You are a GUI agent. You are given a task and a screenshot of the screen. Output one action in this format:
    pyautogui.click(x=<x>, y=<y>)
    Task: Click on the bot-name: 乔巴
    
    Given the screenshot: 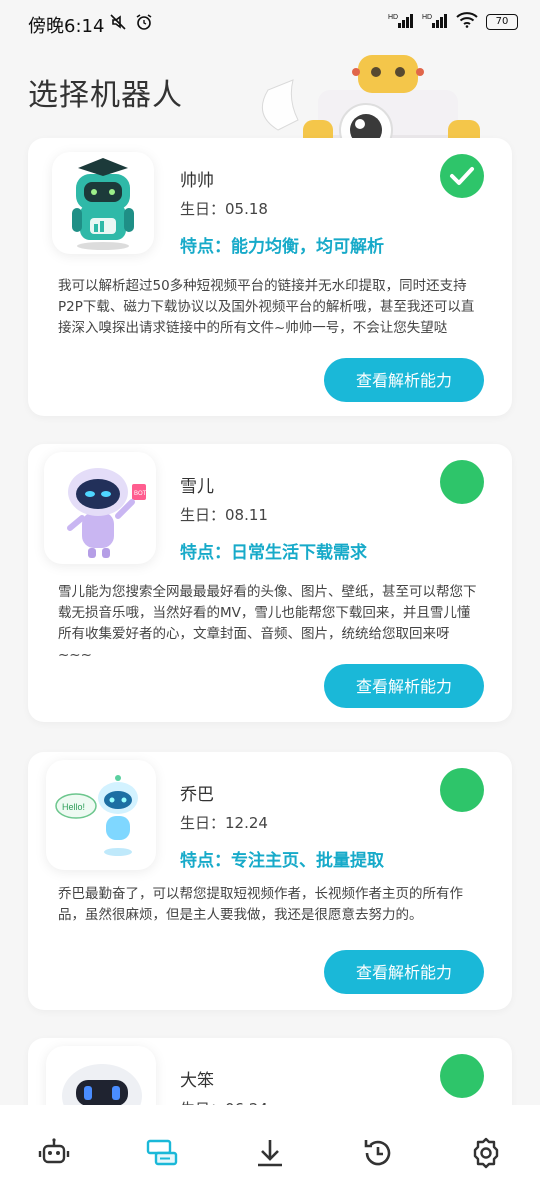 What is the action you would take?
    pyautogui.click(x=197, y=795)
    